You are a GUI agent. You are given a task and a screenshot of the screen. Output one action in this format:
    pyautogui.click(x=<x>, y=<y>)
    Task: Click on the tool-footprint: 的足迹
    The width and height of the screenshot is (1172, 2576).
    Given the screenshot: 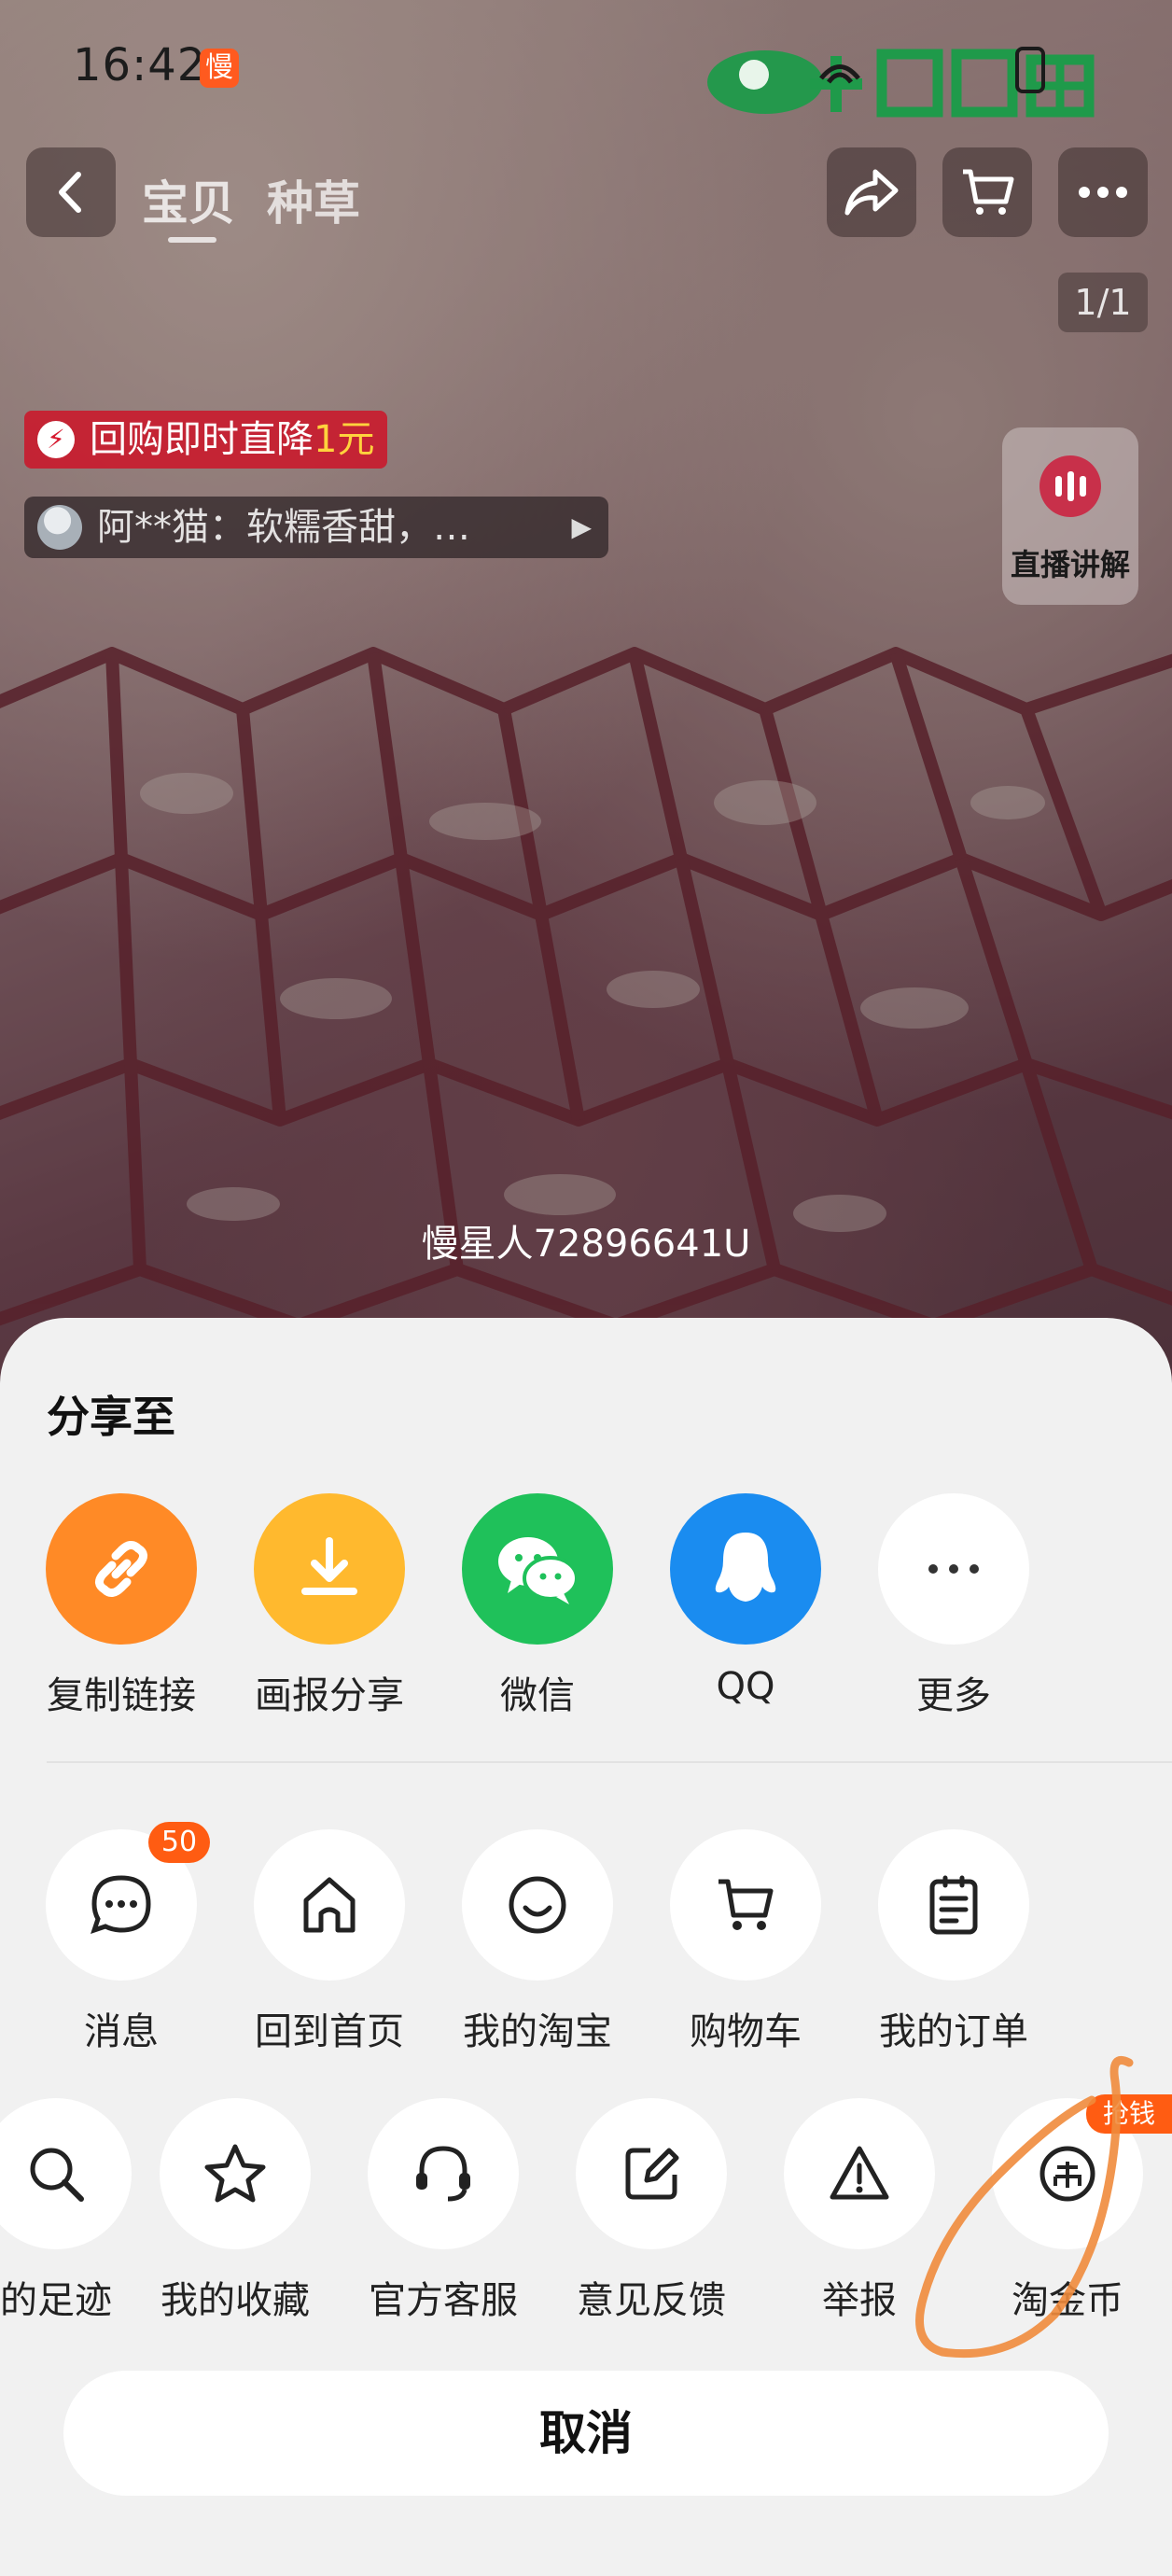 What is the action you would take?
    pyautogui.click(x=72, y=2211)
    